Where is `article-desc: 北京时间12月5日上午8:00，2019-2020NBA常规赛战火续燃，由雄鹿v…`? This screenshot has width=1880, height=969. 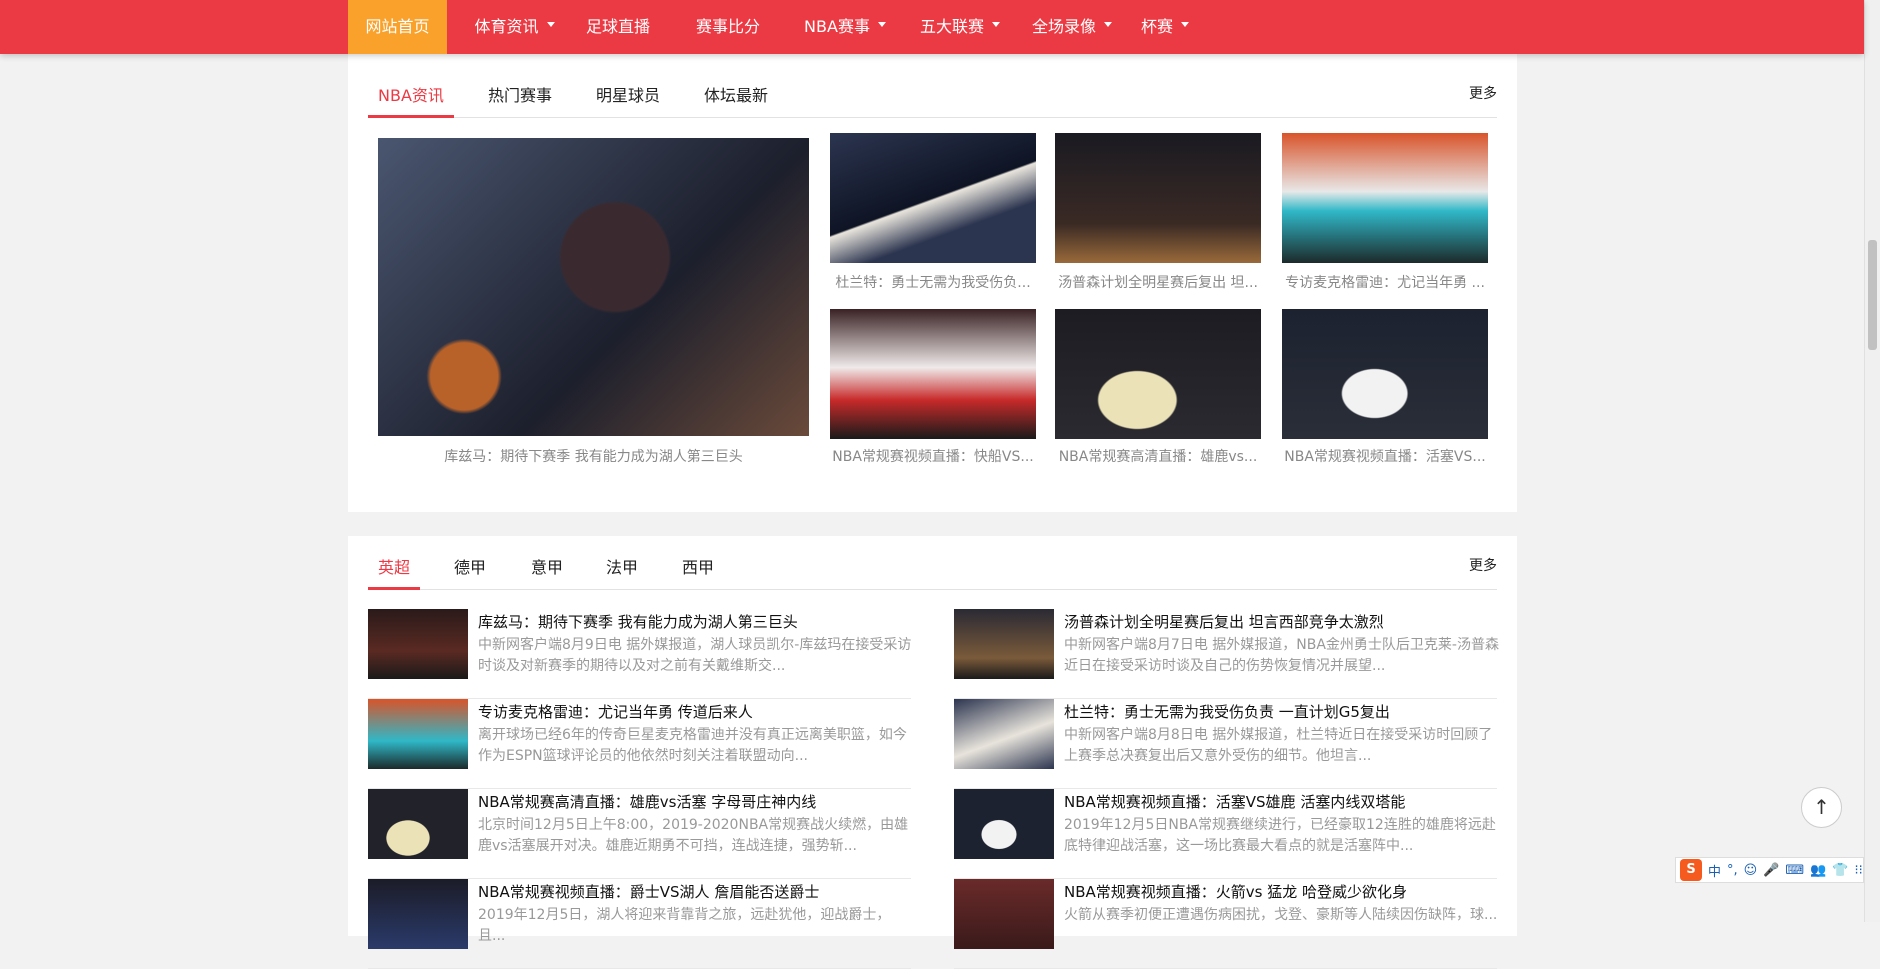 article-desc: 北京时间12月5日上午8:00，2019-2020NBA常规赛战火续燃，由雄鹿v… is located at coordinates (693, 835).